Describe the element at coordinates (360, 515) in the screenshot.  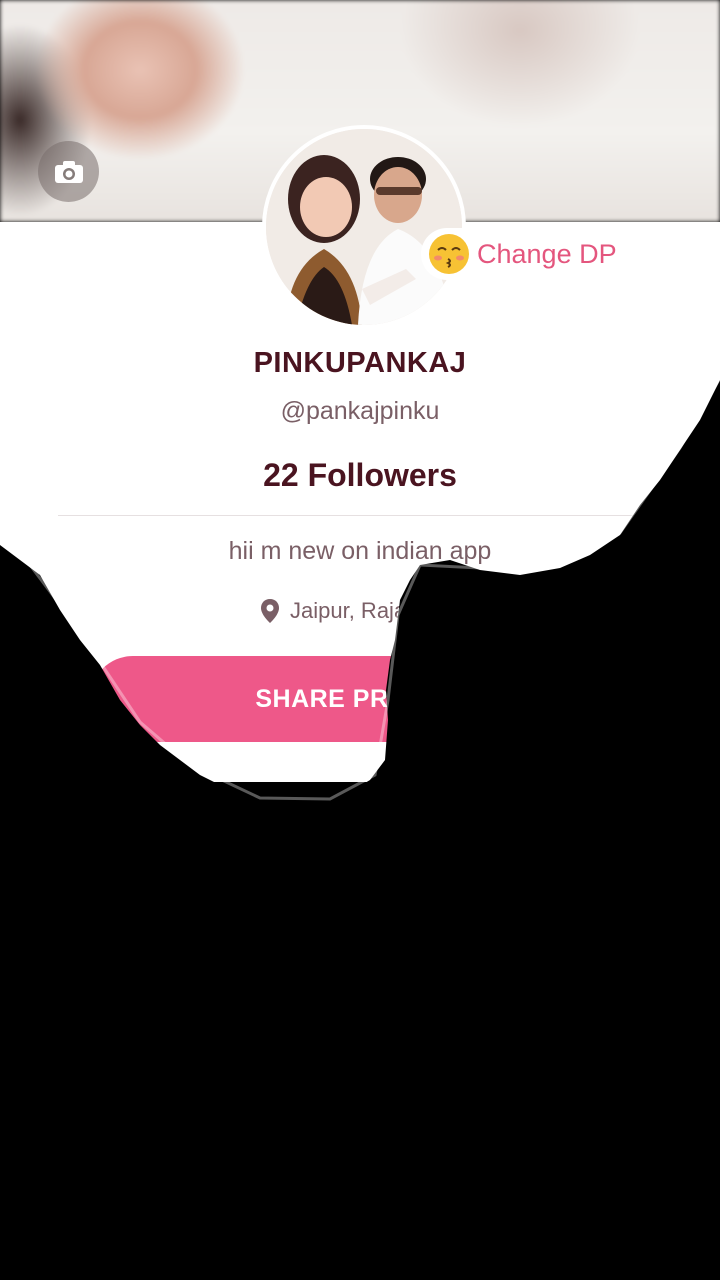
I see `divider` at that location.